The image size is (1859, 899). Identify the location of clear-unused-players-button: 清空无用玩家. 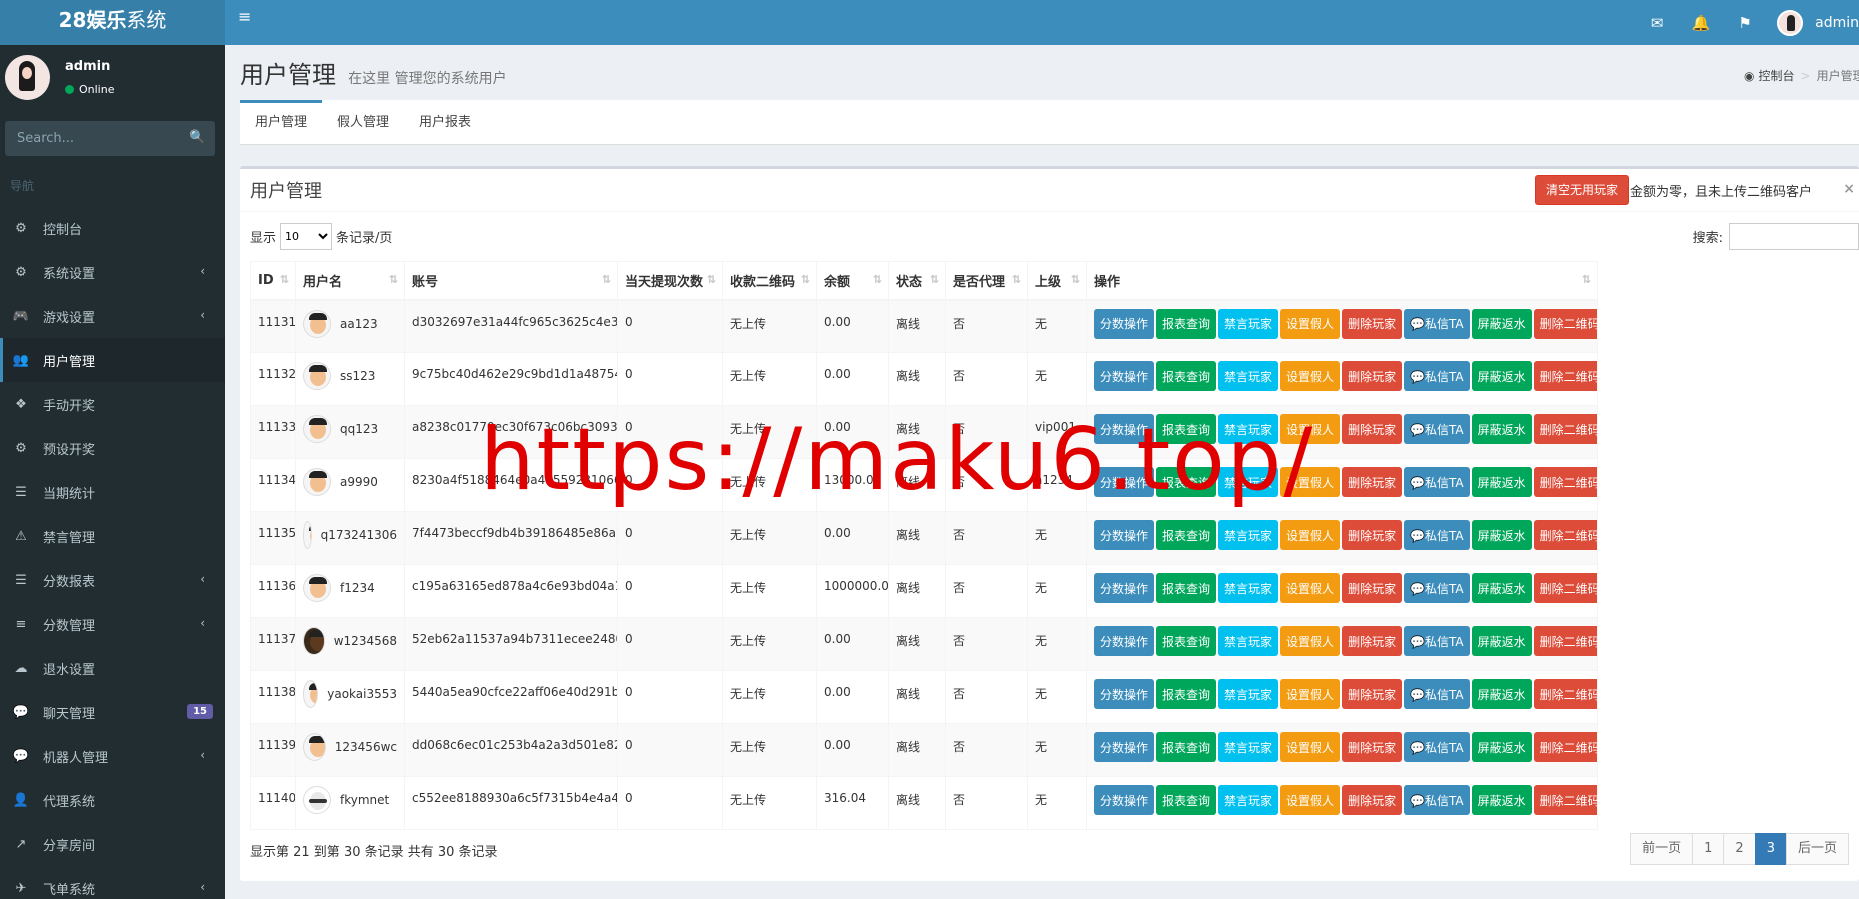
(1582, 190).